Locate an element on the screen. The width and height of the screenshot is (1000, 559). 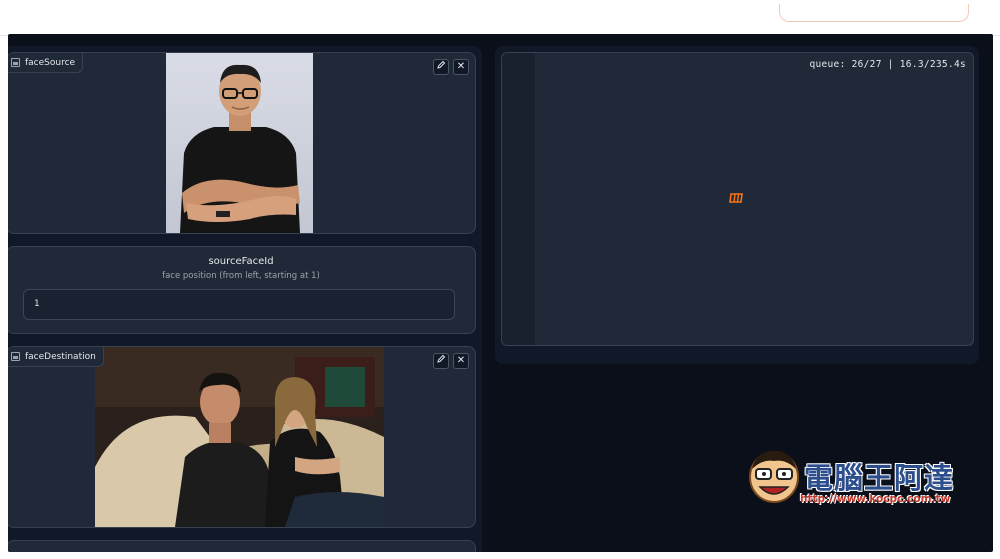
face-source-image is located at coordinates (239, 143).